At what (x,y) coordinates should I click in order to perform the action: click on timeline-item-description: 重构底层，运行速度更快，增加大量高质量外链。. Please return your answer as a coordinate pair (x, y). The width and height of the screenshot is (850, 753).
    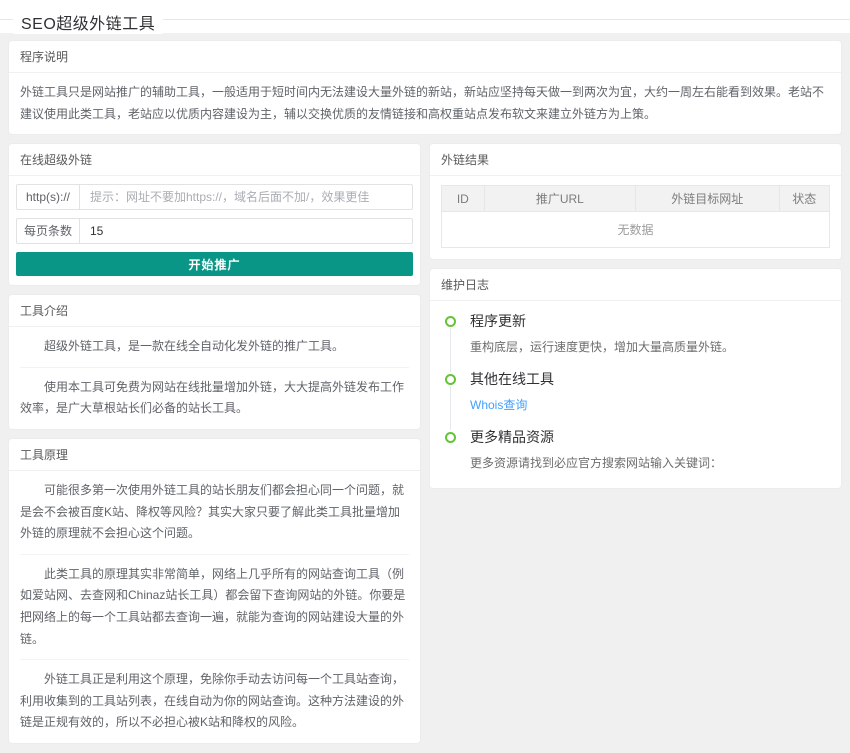
    Looking at the image, I should click on (602, 346).